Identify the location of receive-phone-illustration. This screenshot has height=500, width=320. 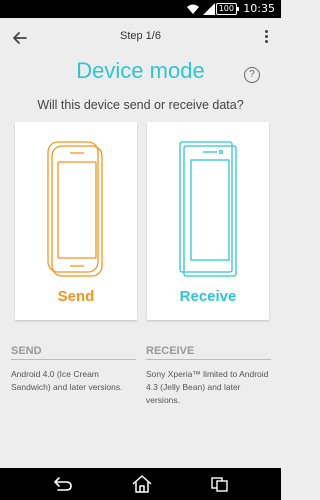
(208, 209).